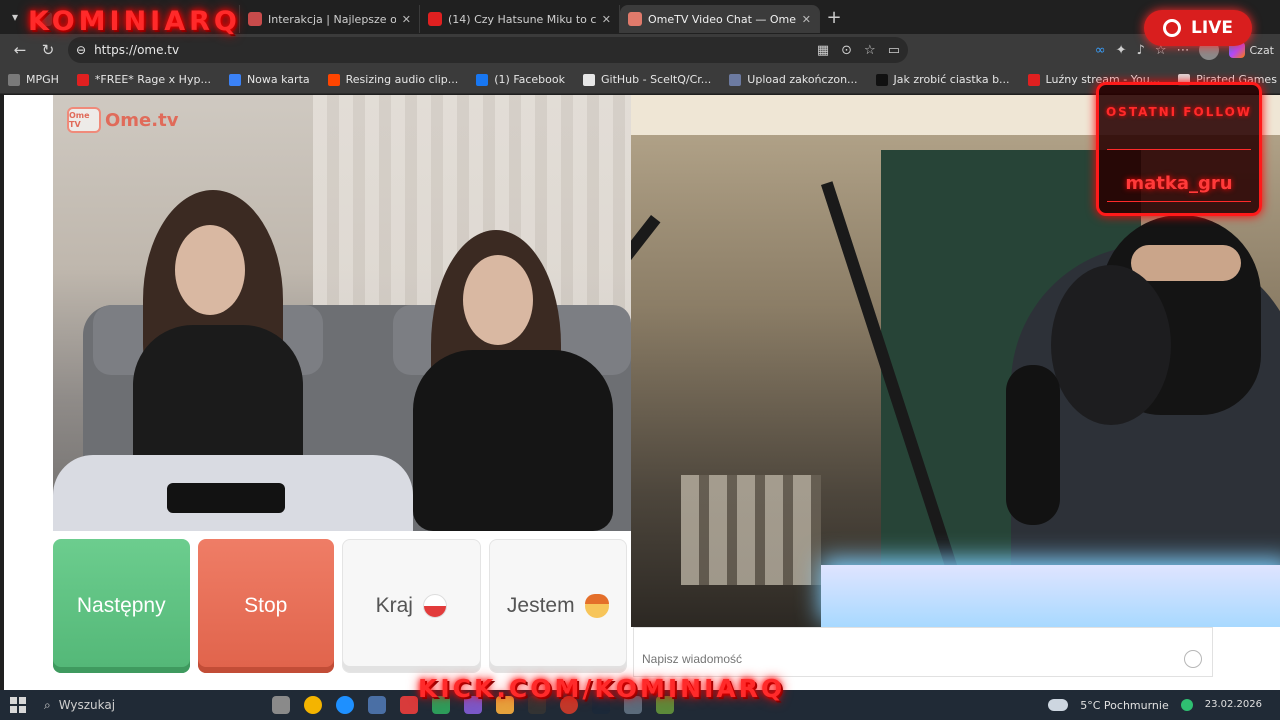 The height and width of the screenshot is (720, 1280). What do you see at coordinates (540, 605) in the screenshot?
I see `gender-label: Jestem` at bounding box center [540, 605].